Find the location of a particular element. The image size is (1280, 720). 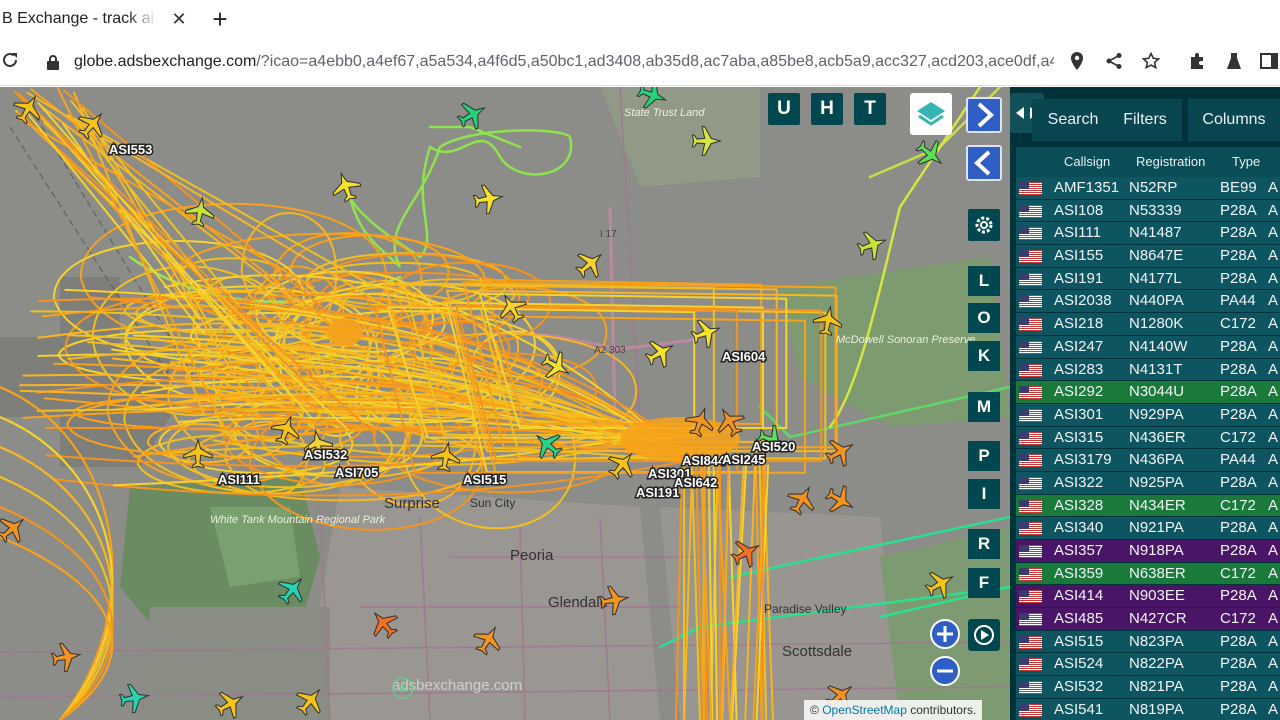

flight-label: ASI245 is located at coordinates (744, 460).